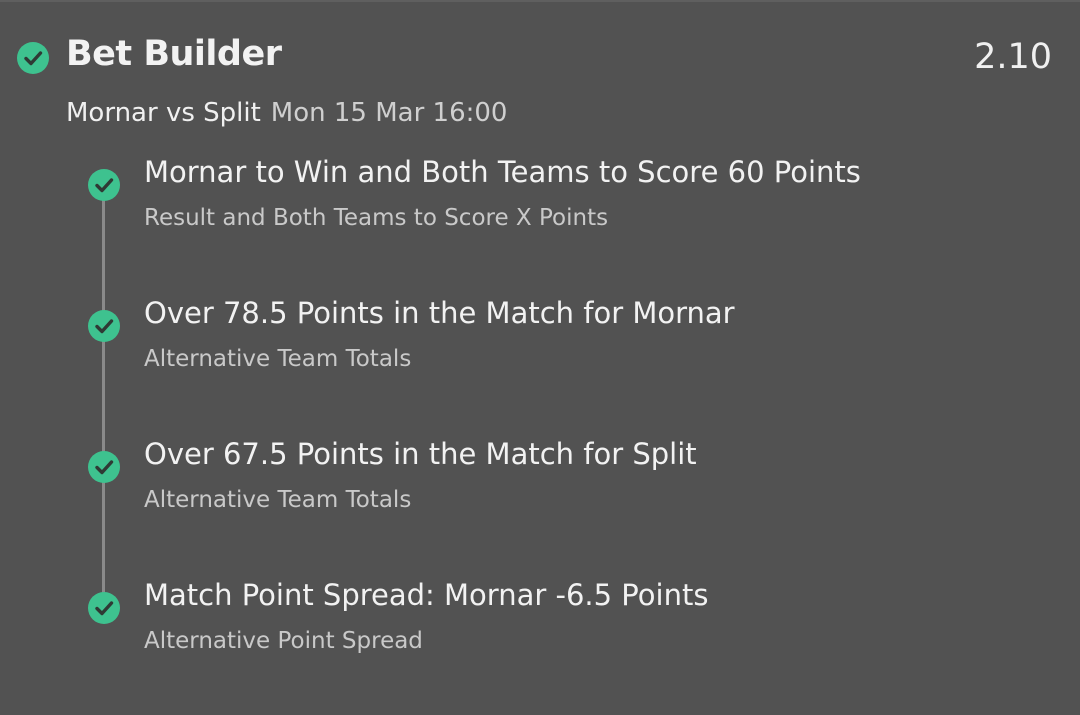 The height and width of the screenshot is (715, 1080). What do you see at coordinates (1013, 57) in the screenshot?
I see `bet-odds: 2.10` at bounding box center [1013, 57].